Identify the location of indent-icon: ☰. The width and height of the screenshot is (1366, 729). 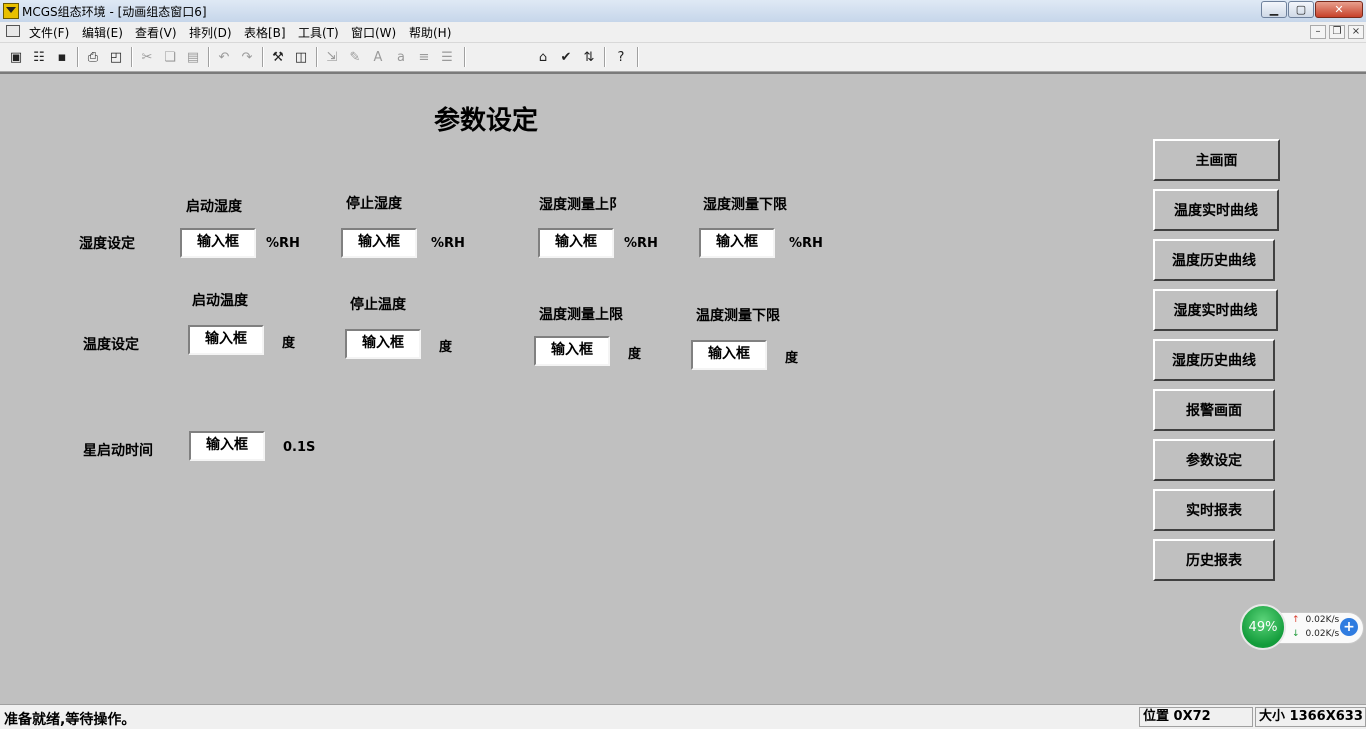
(447, 57).